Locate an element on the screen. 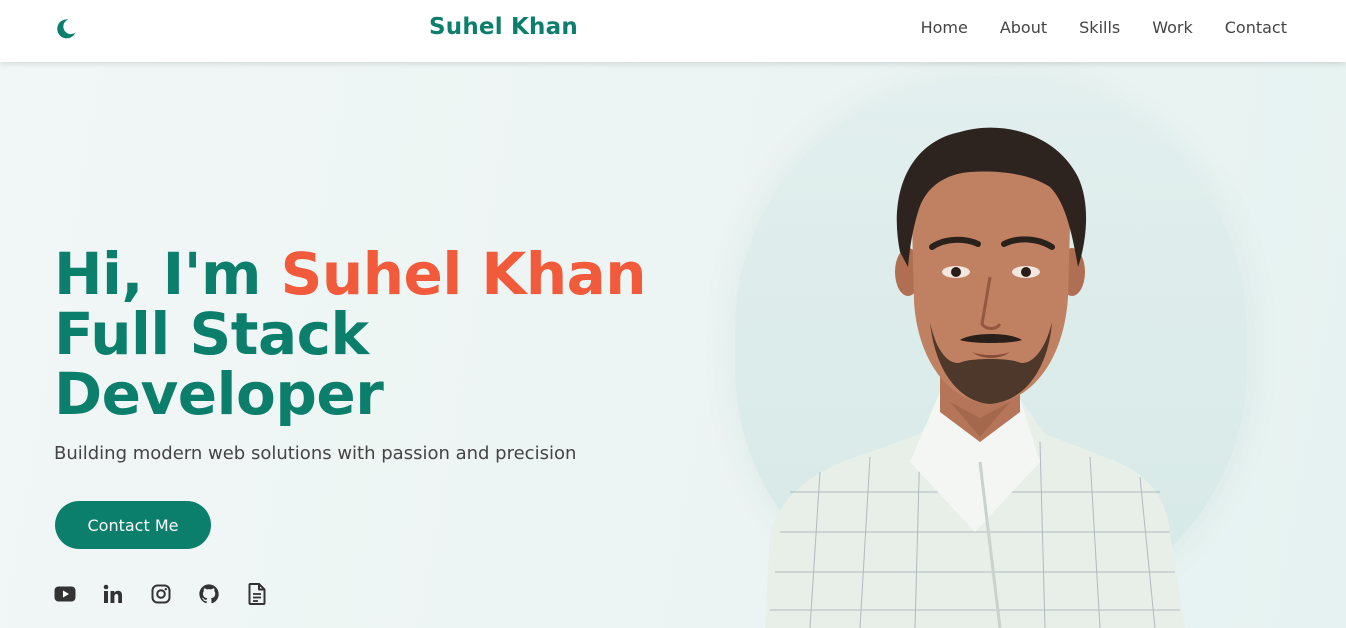  hero-title: Hi, I'm Suhel Khan Full Stack Developer is located at coordinates (350, 336).